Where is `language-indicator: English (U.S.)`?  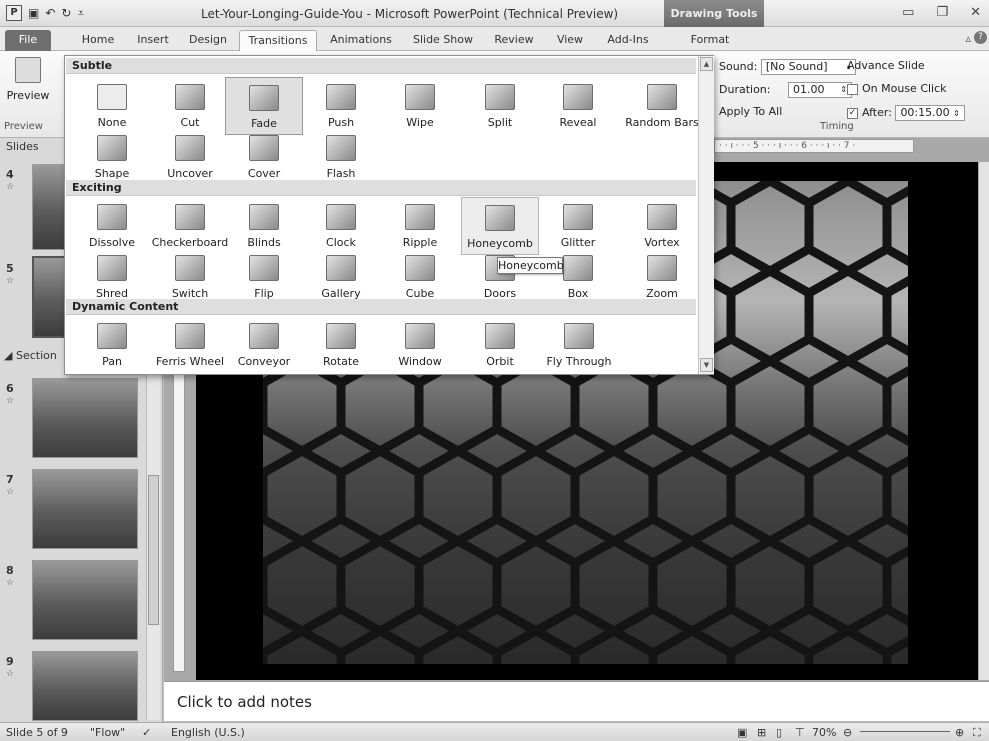
language-indicator: English (U.S.) is located at coordinates (208, 732).